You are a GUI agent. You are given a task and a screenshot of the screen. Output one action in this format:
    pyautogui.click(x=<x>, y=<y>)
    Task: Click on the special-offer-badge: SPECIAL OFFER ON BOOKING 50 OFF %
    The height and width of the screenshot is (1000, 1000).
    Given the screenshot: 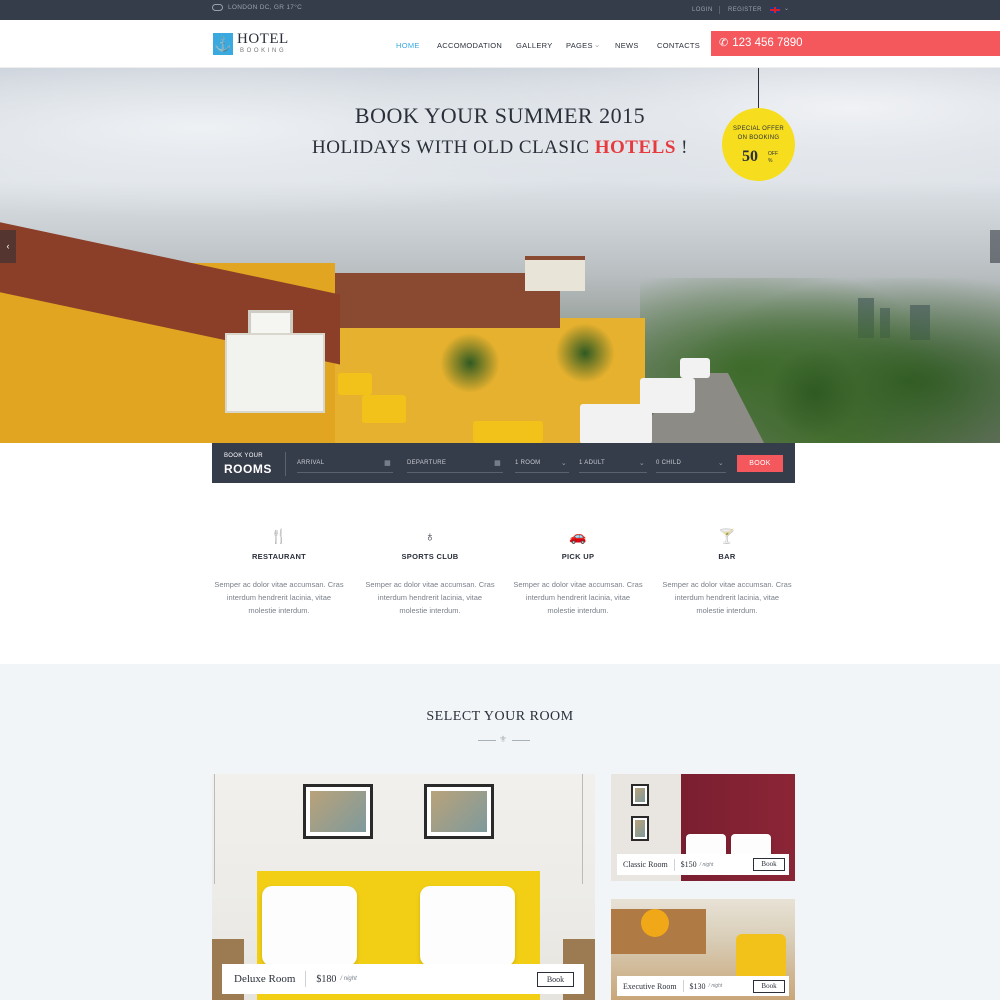 What is the action you would take?
    pyautogui.click(x=758, y=144)
    